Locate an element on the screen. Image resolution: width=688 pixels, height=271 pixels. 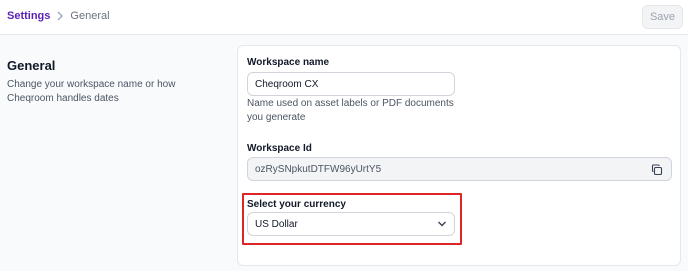
workspace-id-field: ozRySNpkutDTFW96yUrtY5 is located at coordinates (459, 169).